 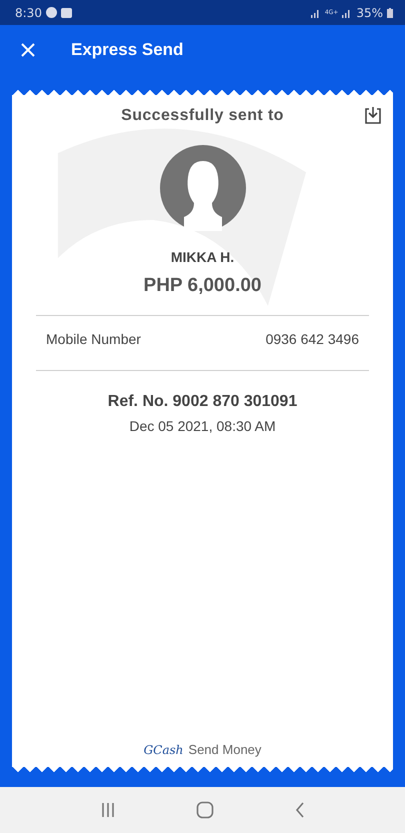 I want to click on success-heading: Successfully sent to, so click(x=202, y=116).